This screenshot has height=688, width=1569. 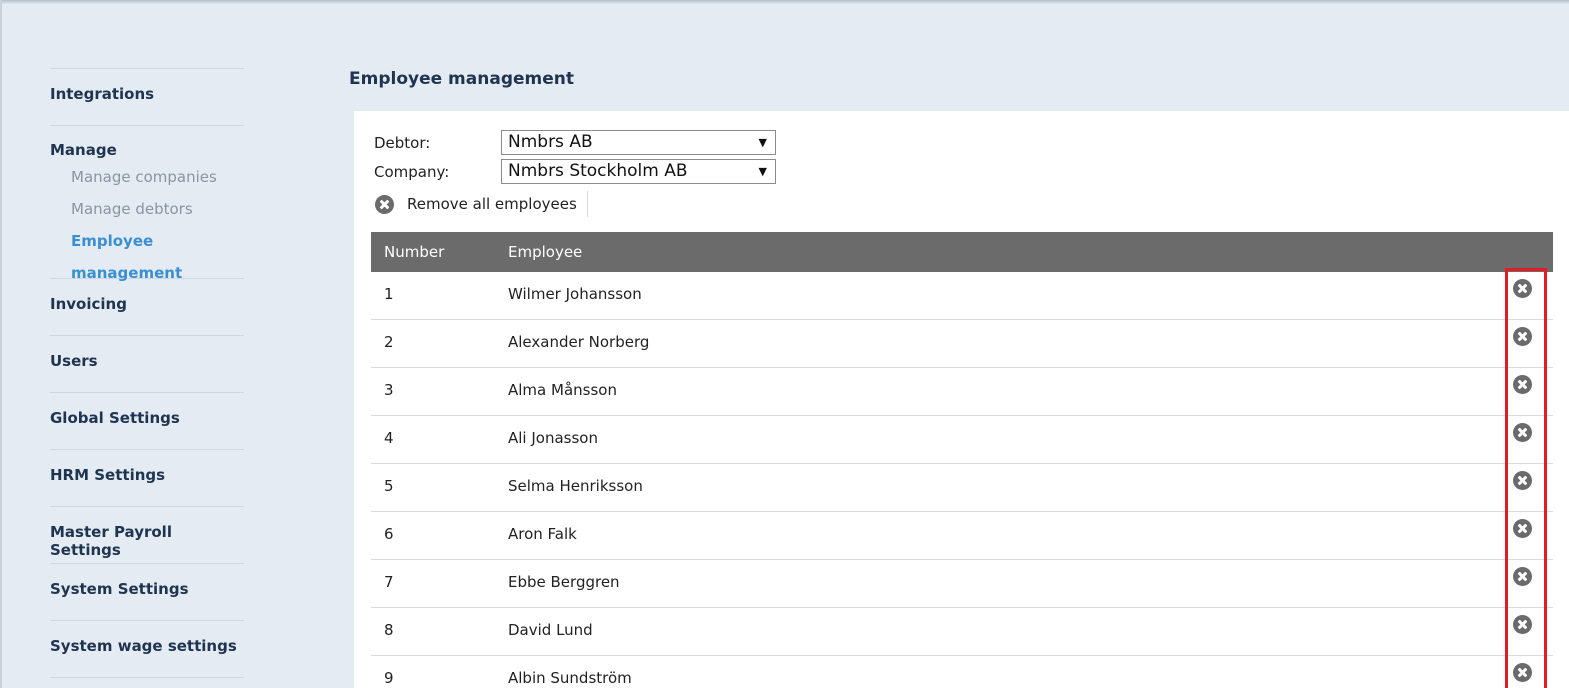 I want to click on nav-group-hrm-settings: HRM Settings, so click(x=147, y=477).